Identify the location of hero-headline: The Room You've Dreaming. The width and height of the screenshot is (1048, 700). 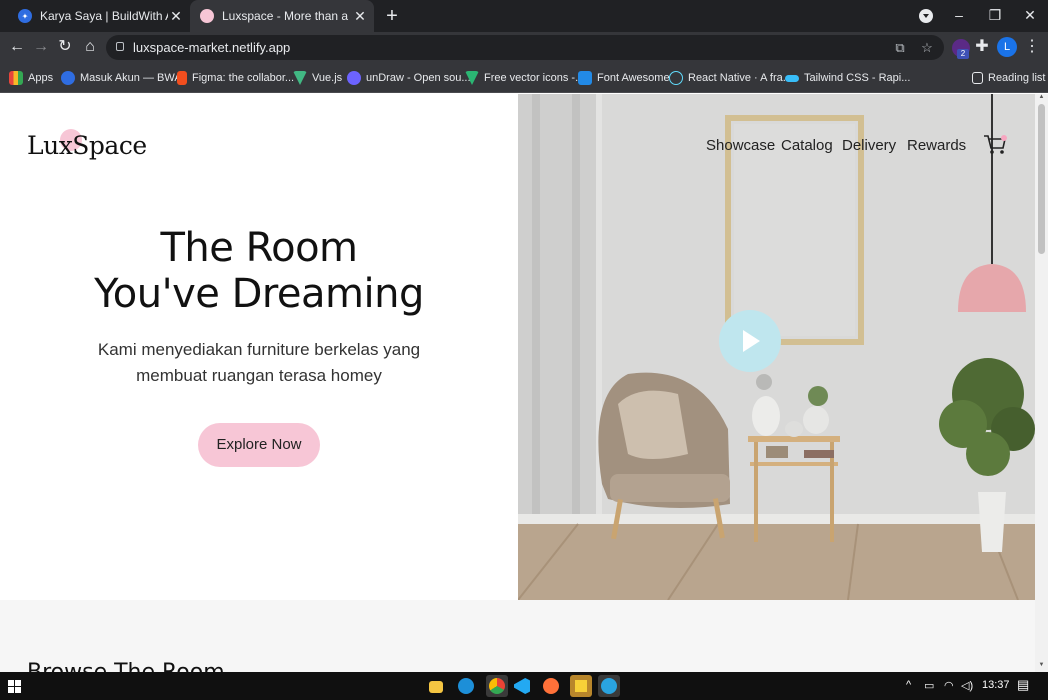
(259, 271).